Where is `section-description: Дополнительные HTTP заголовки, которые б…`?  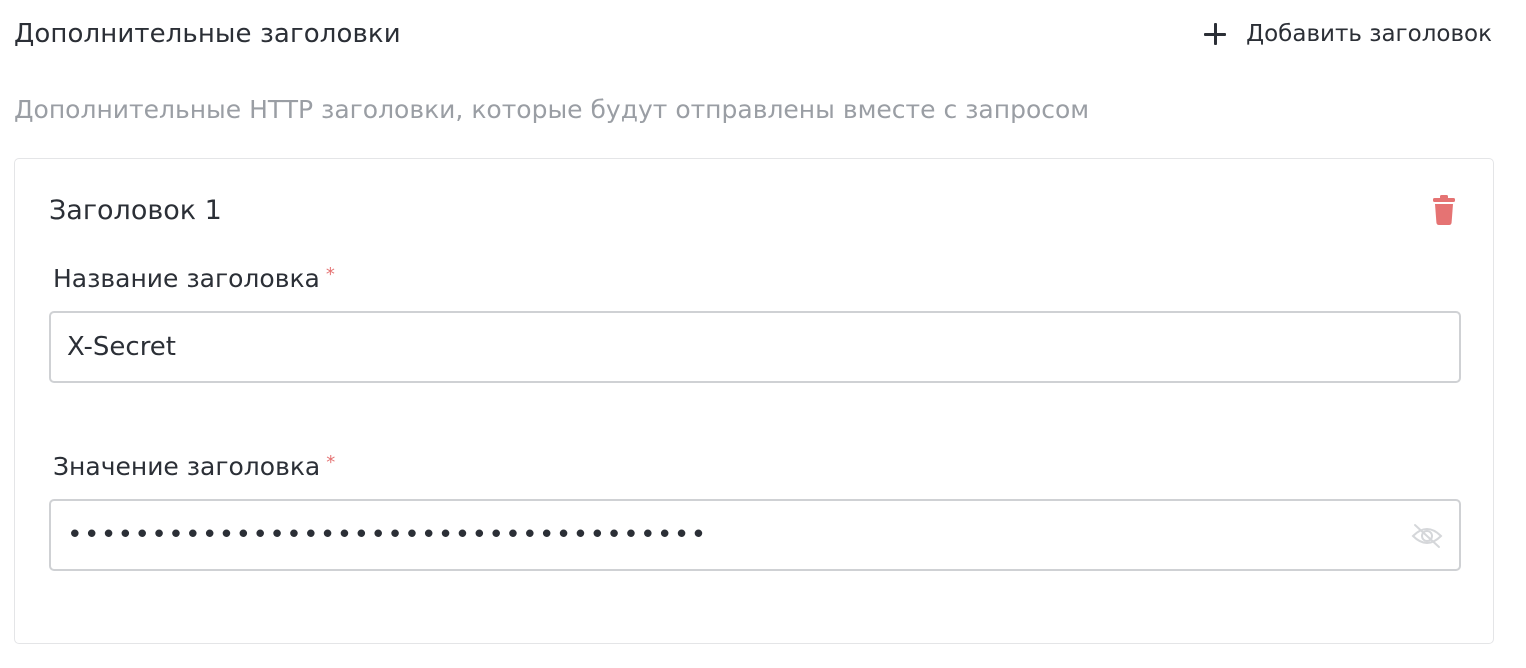 section-description: Дополнительные HTTP заголовки, которые б… is located at coordinates (552, 109).